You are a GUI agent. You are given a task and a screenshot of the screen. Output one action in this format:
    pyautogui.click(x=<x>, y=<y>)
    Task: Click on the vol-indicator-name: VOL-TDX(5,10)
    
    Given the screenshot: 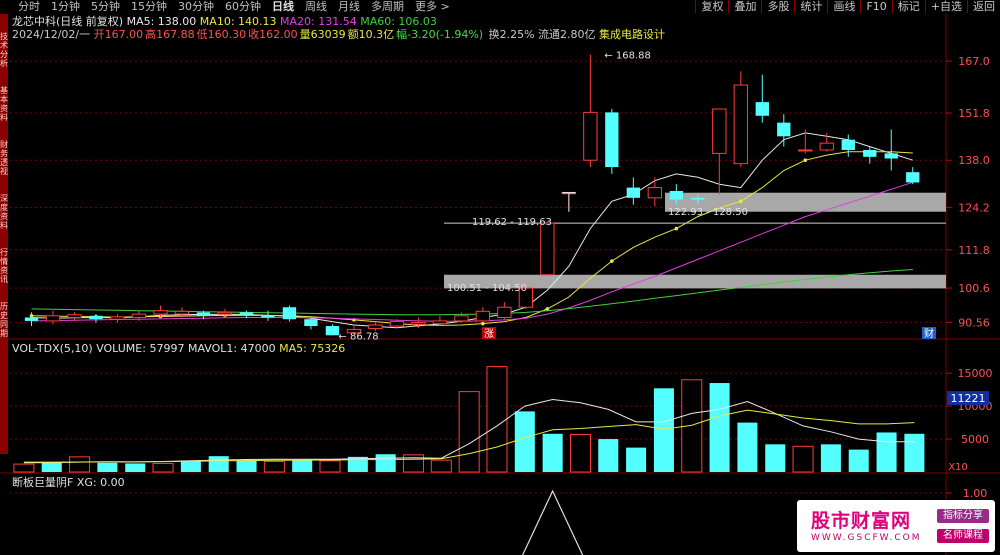 What is the action you would take?
    pyautogui.click(x=52, y=348)
    